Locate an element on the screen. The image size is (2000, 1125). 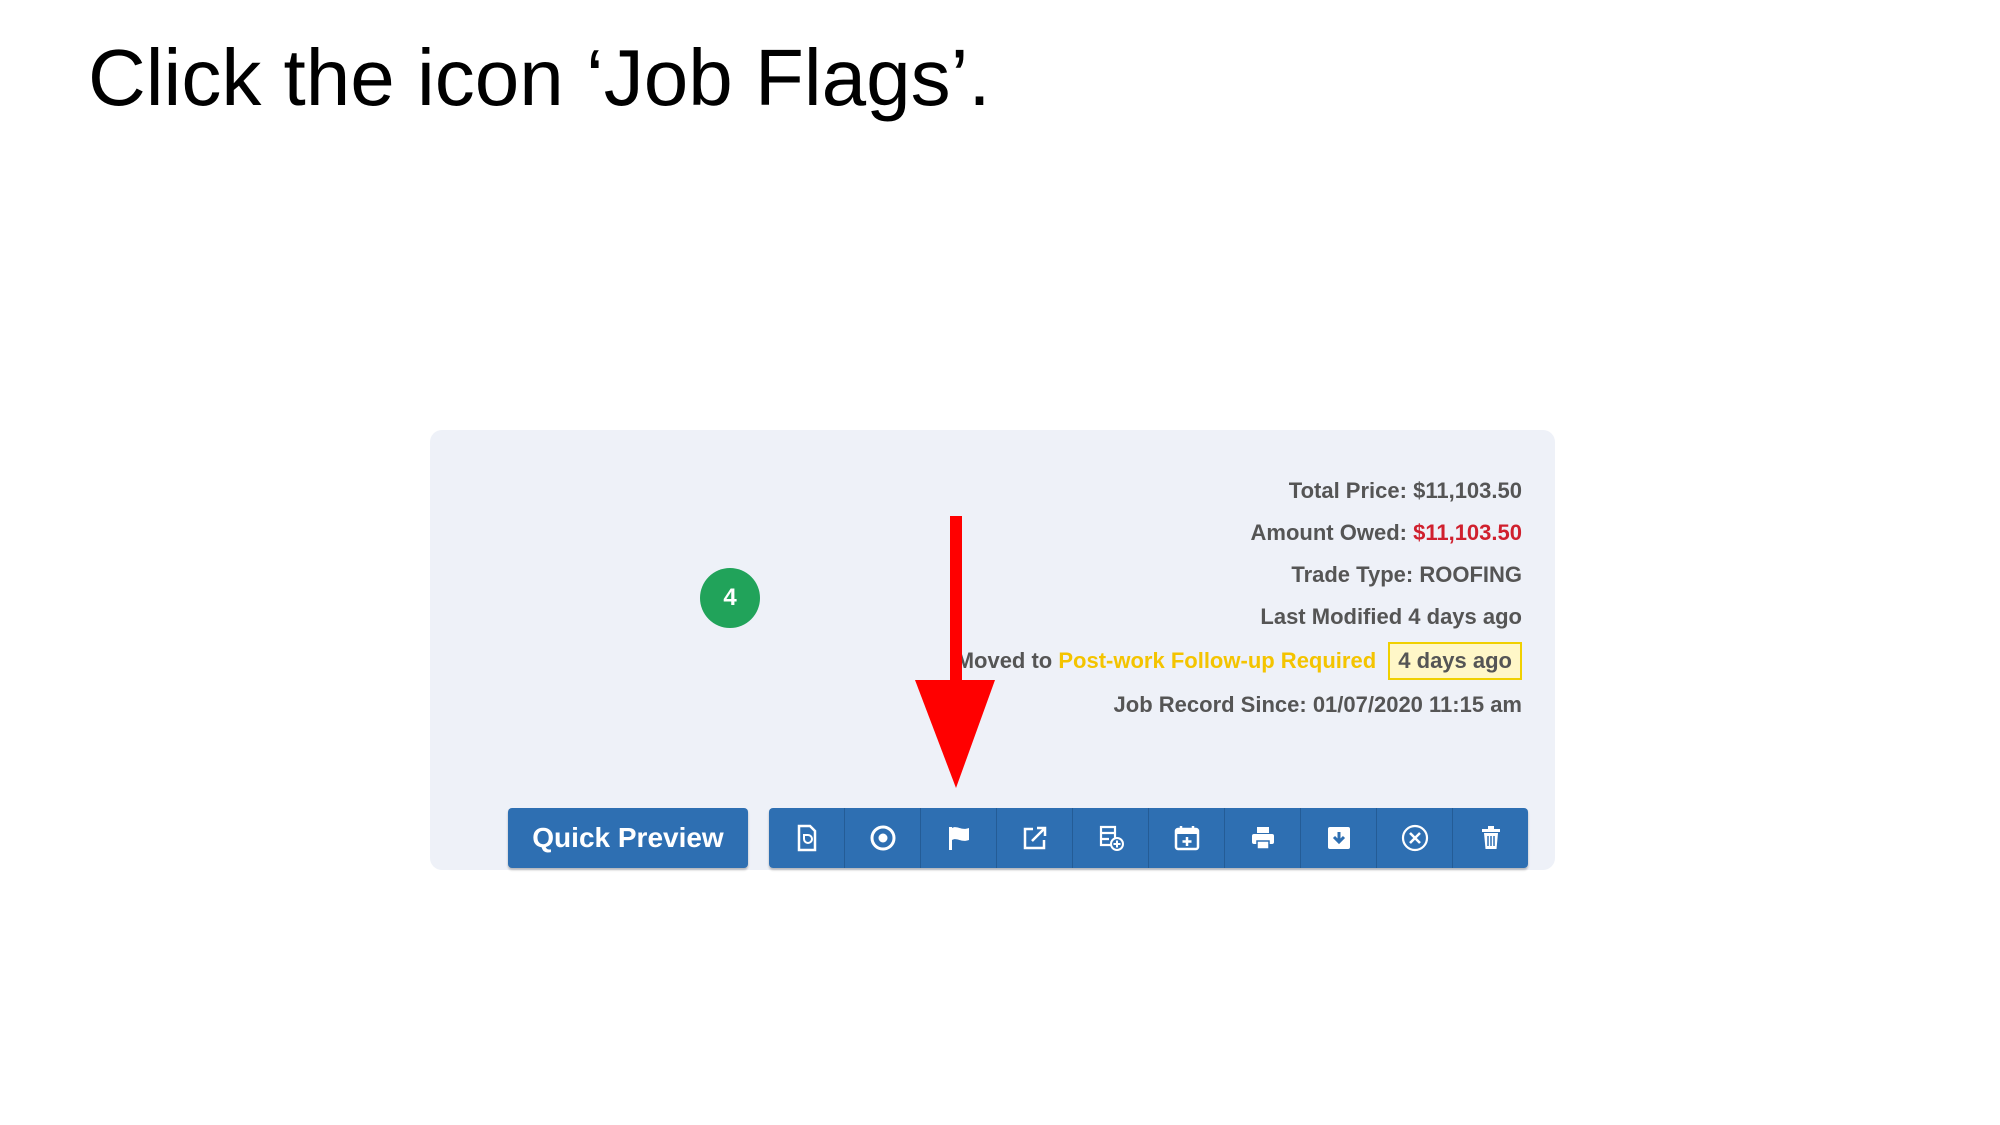
add-table-button is located at coordinates (1111, 838).